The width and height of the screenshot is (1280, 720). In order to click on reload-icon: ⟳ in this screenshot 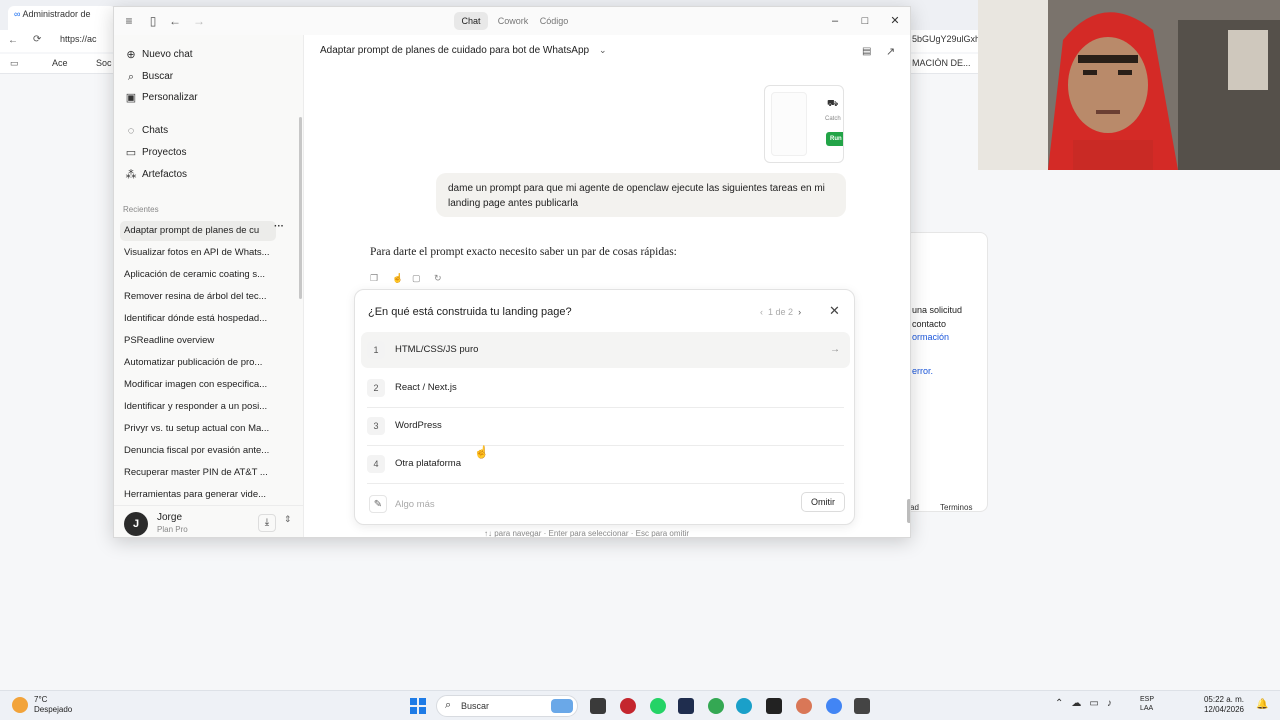, I will do `click(37, 39)`.